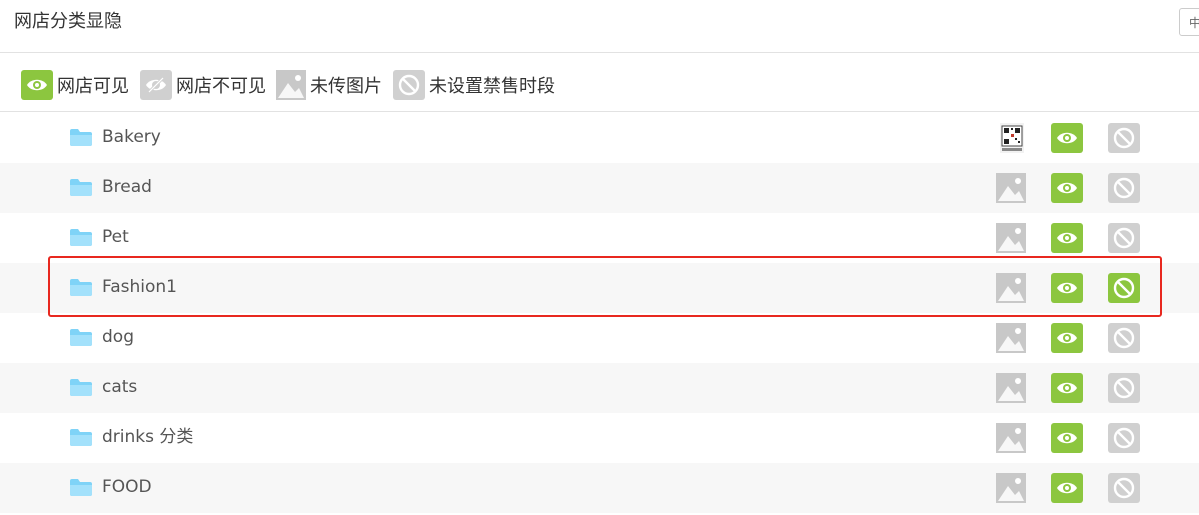 The image size is (1199, 515). Describe the element at coordinates (131, 137) in the screenshot. I see `category-name: Bakery` at that location.